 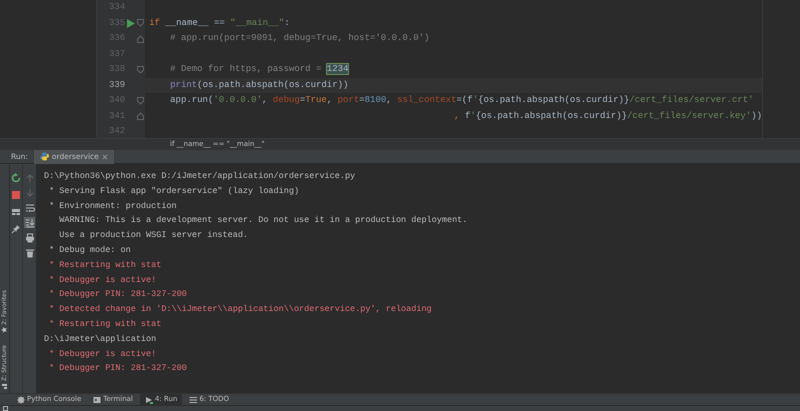 I want to click on code-line: , f'{os.path.abspath(os.curdir)}/cert_files/server.key')), so click(x=608, y=116).